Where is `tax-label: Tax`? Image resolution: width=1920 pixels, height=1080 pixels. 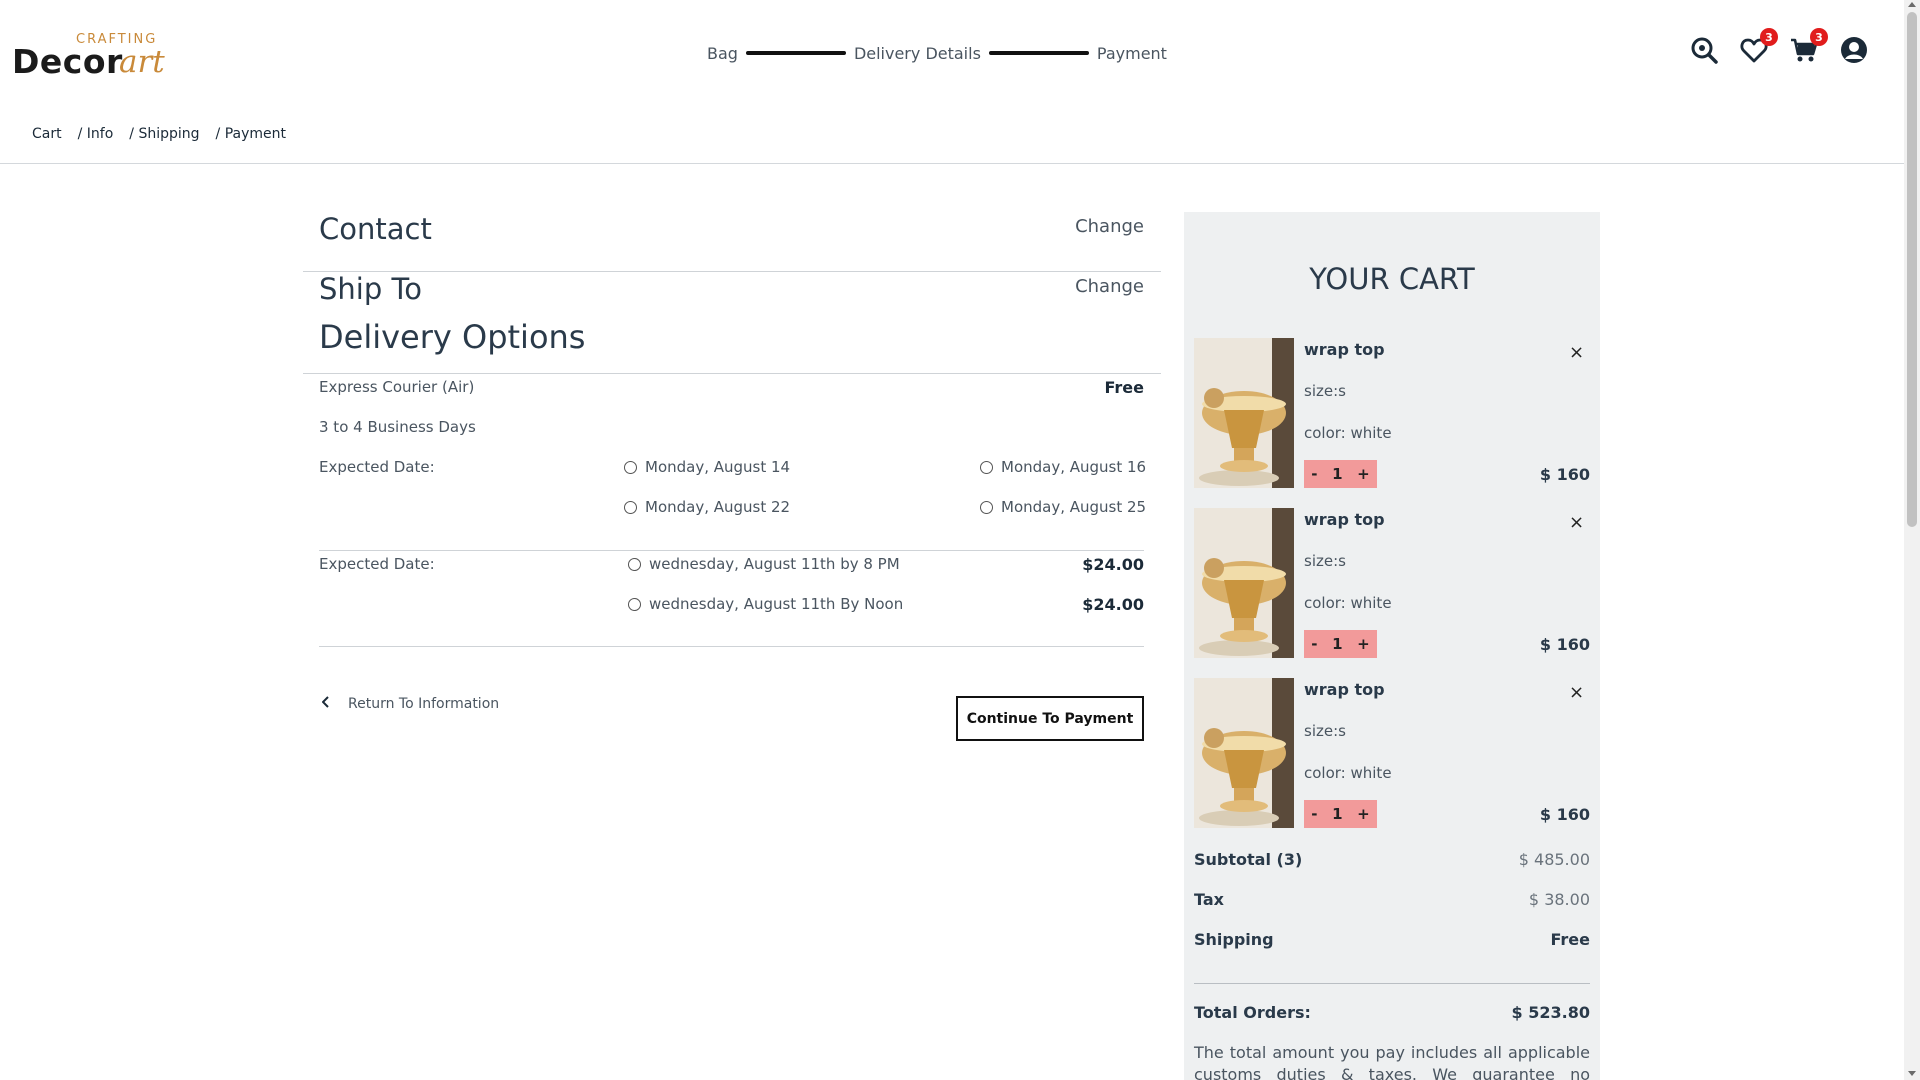
tax-label: Tax is located at coordinates (1209, 899).